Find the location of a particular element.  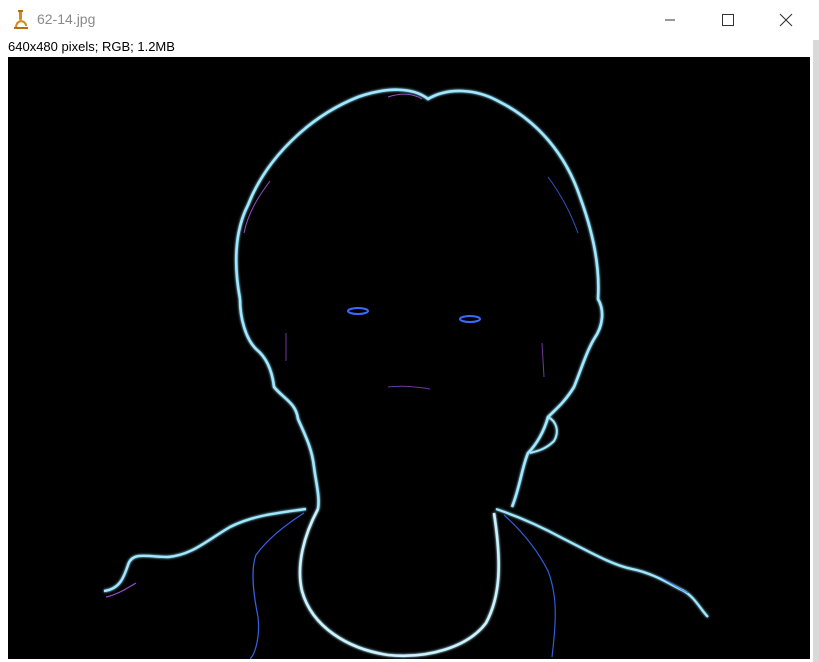

window-title: 62-14.jpg is located at coordinates (66, 19).